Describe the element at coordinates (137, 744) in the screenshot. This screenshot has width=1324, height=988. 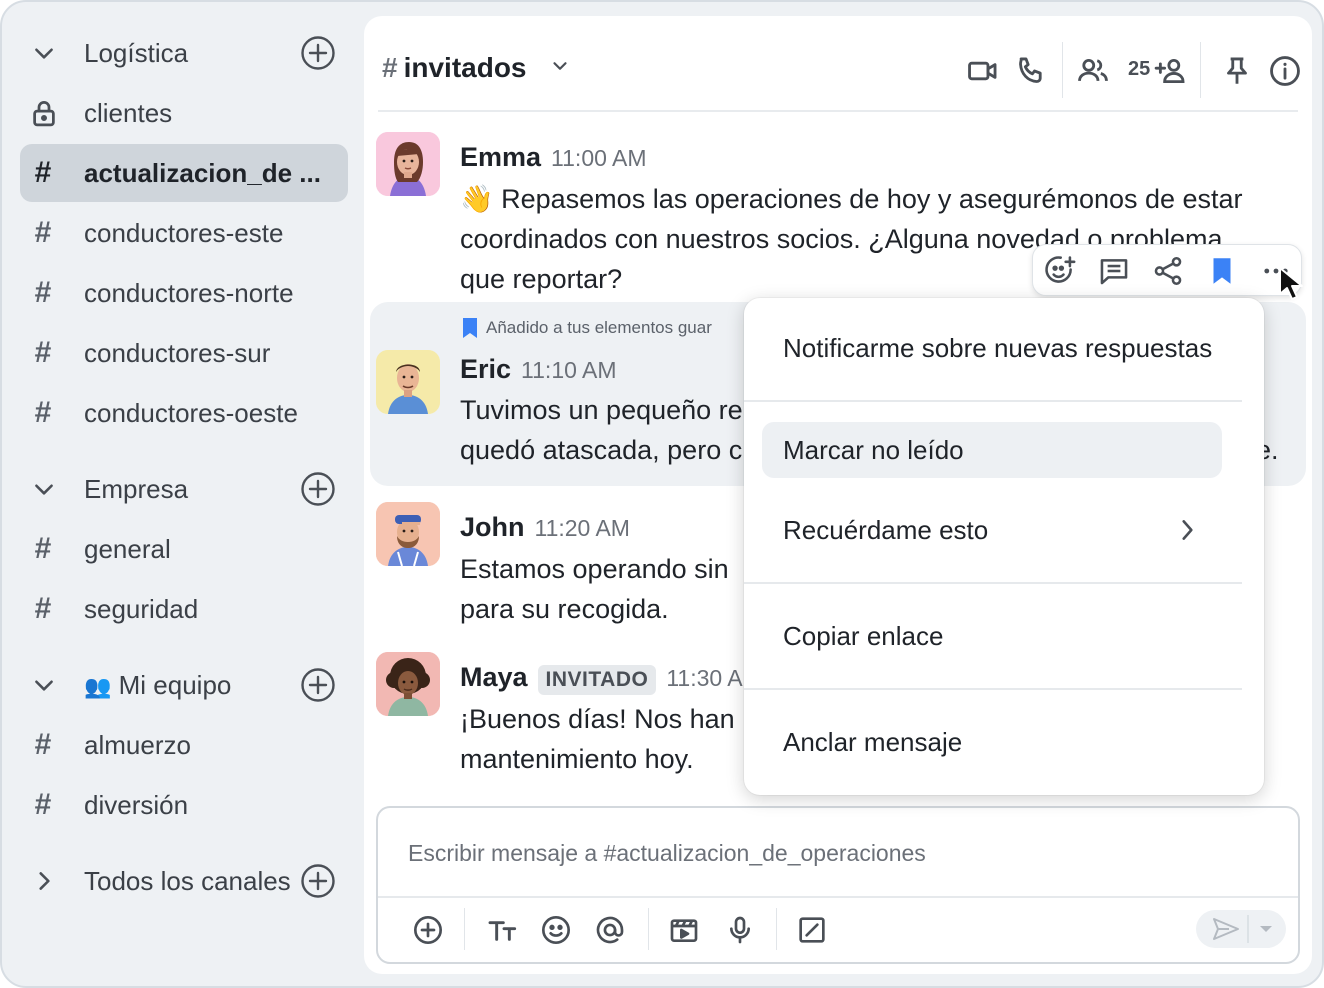
I see `sidebar-item-label: almuerzo` at that location.